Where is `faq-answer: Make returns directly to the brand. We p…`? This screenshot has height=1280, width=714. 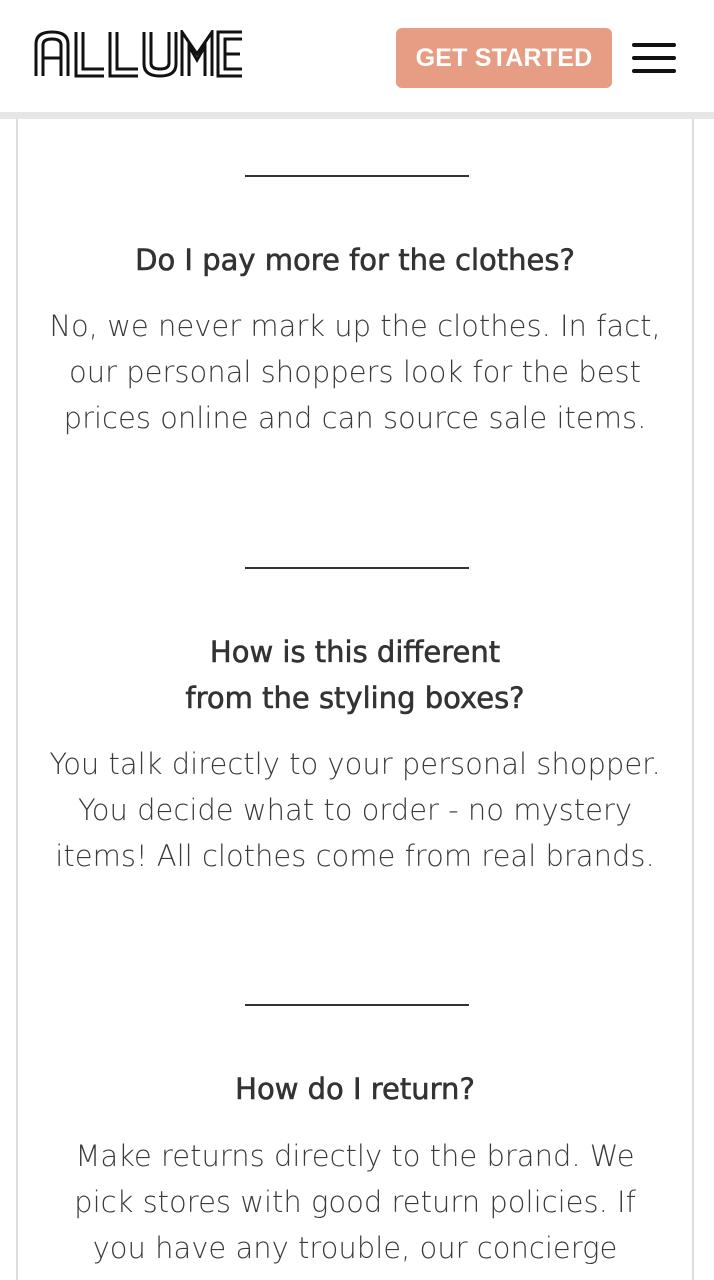 faq-answer: Make returns directly to the brand. We p… is located at coordinates (355, 1202).